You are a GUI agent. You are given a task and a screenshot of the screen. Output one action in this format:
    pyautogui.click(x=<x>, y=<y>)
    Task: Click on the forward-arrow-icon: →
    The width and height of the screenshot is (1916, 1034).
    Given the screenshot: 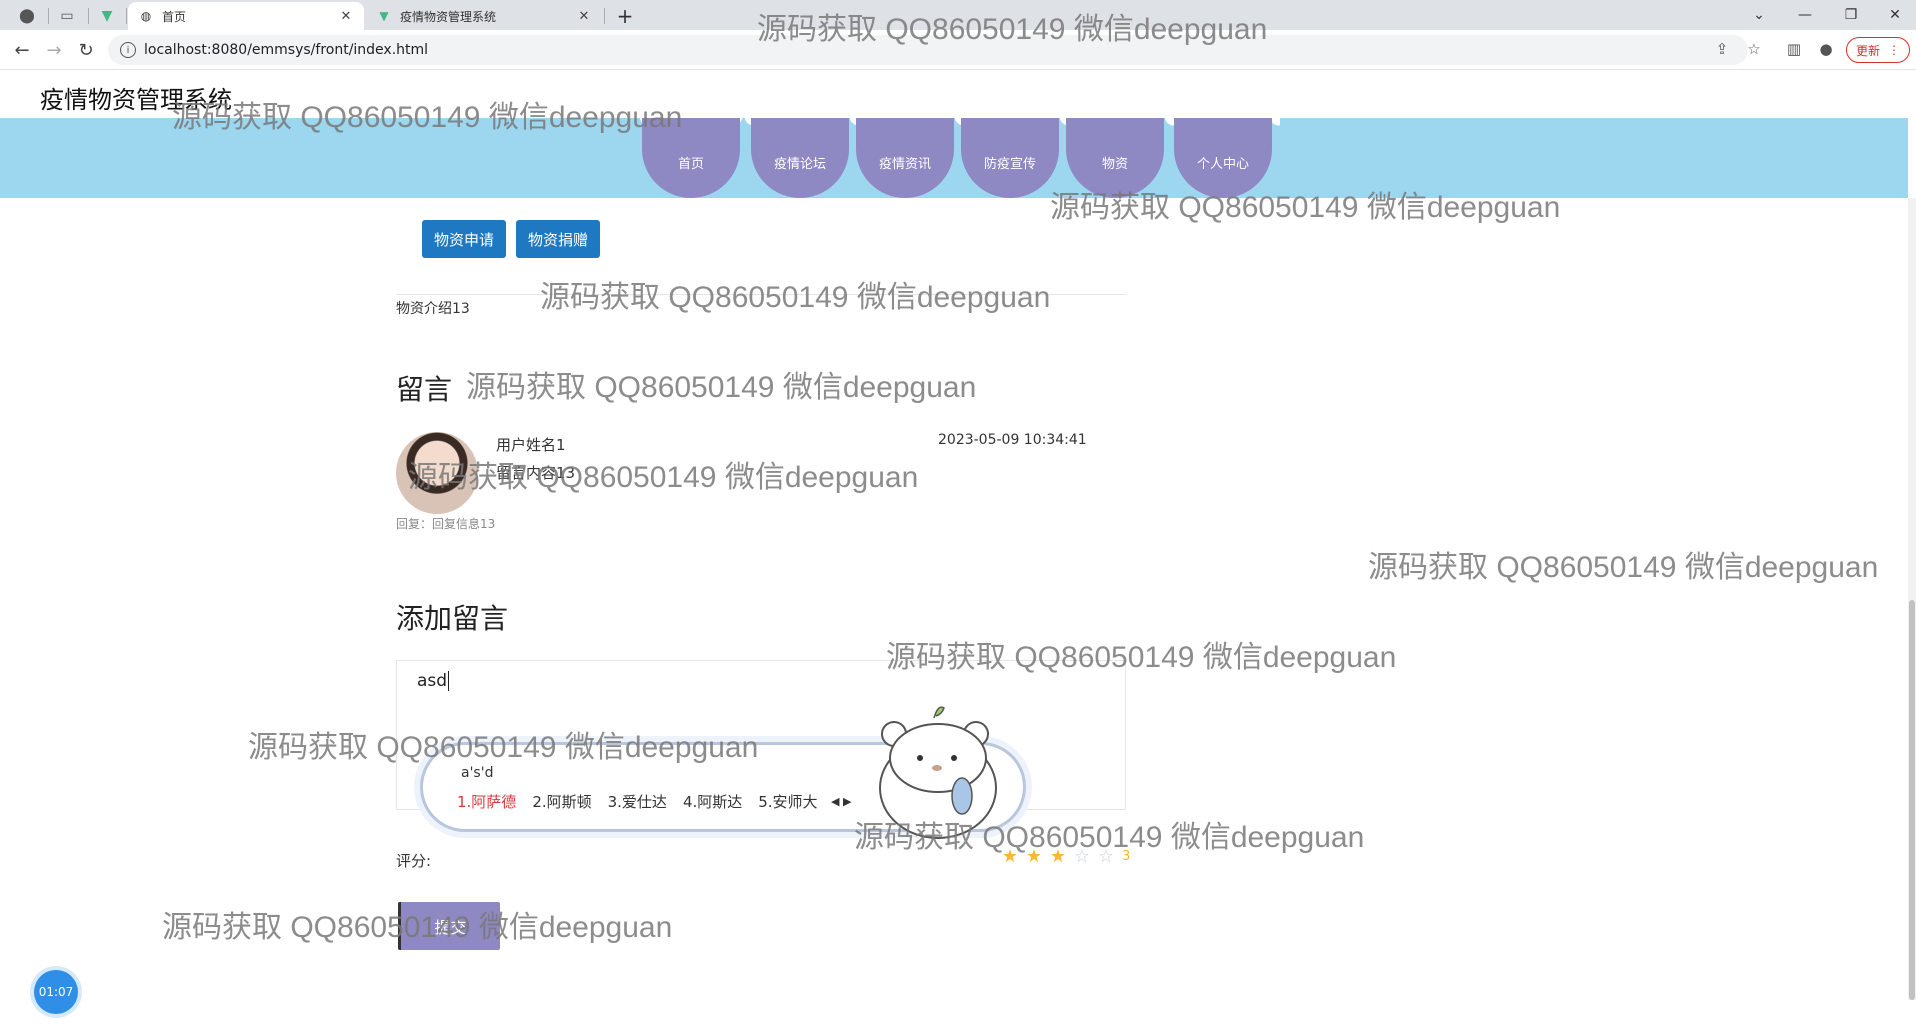 What is the action you would take?
    pyautogui.click(x=54, y=50)
    